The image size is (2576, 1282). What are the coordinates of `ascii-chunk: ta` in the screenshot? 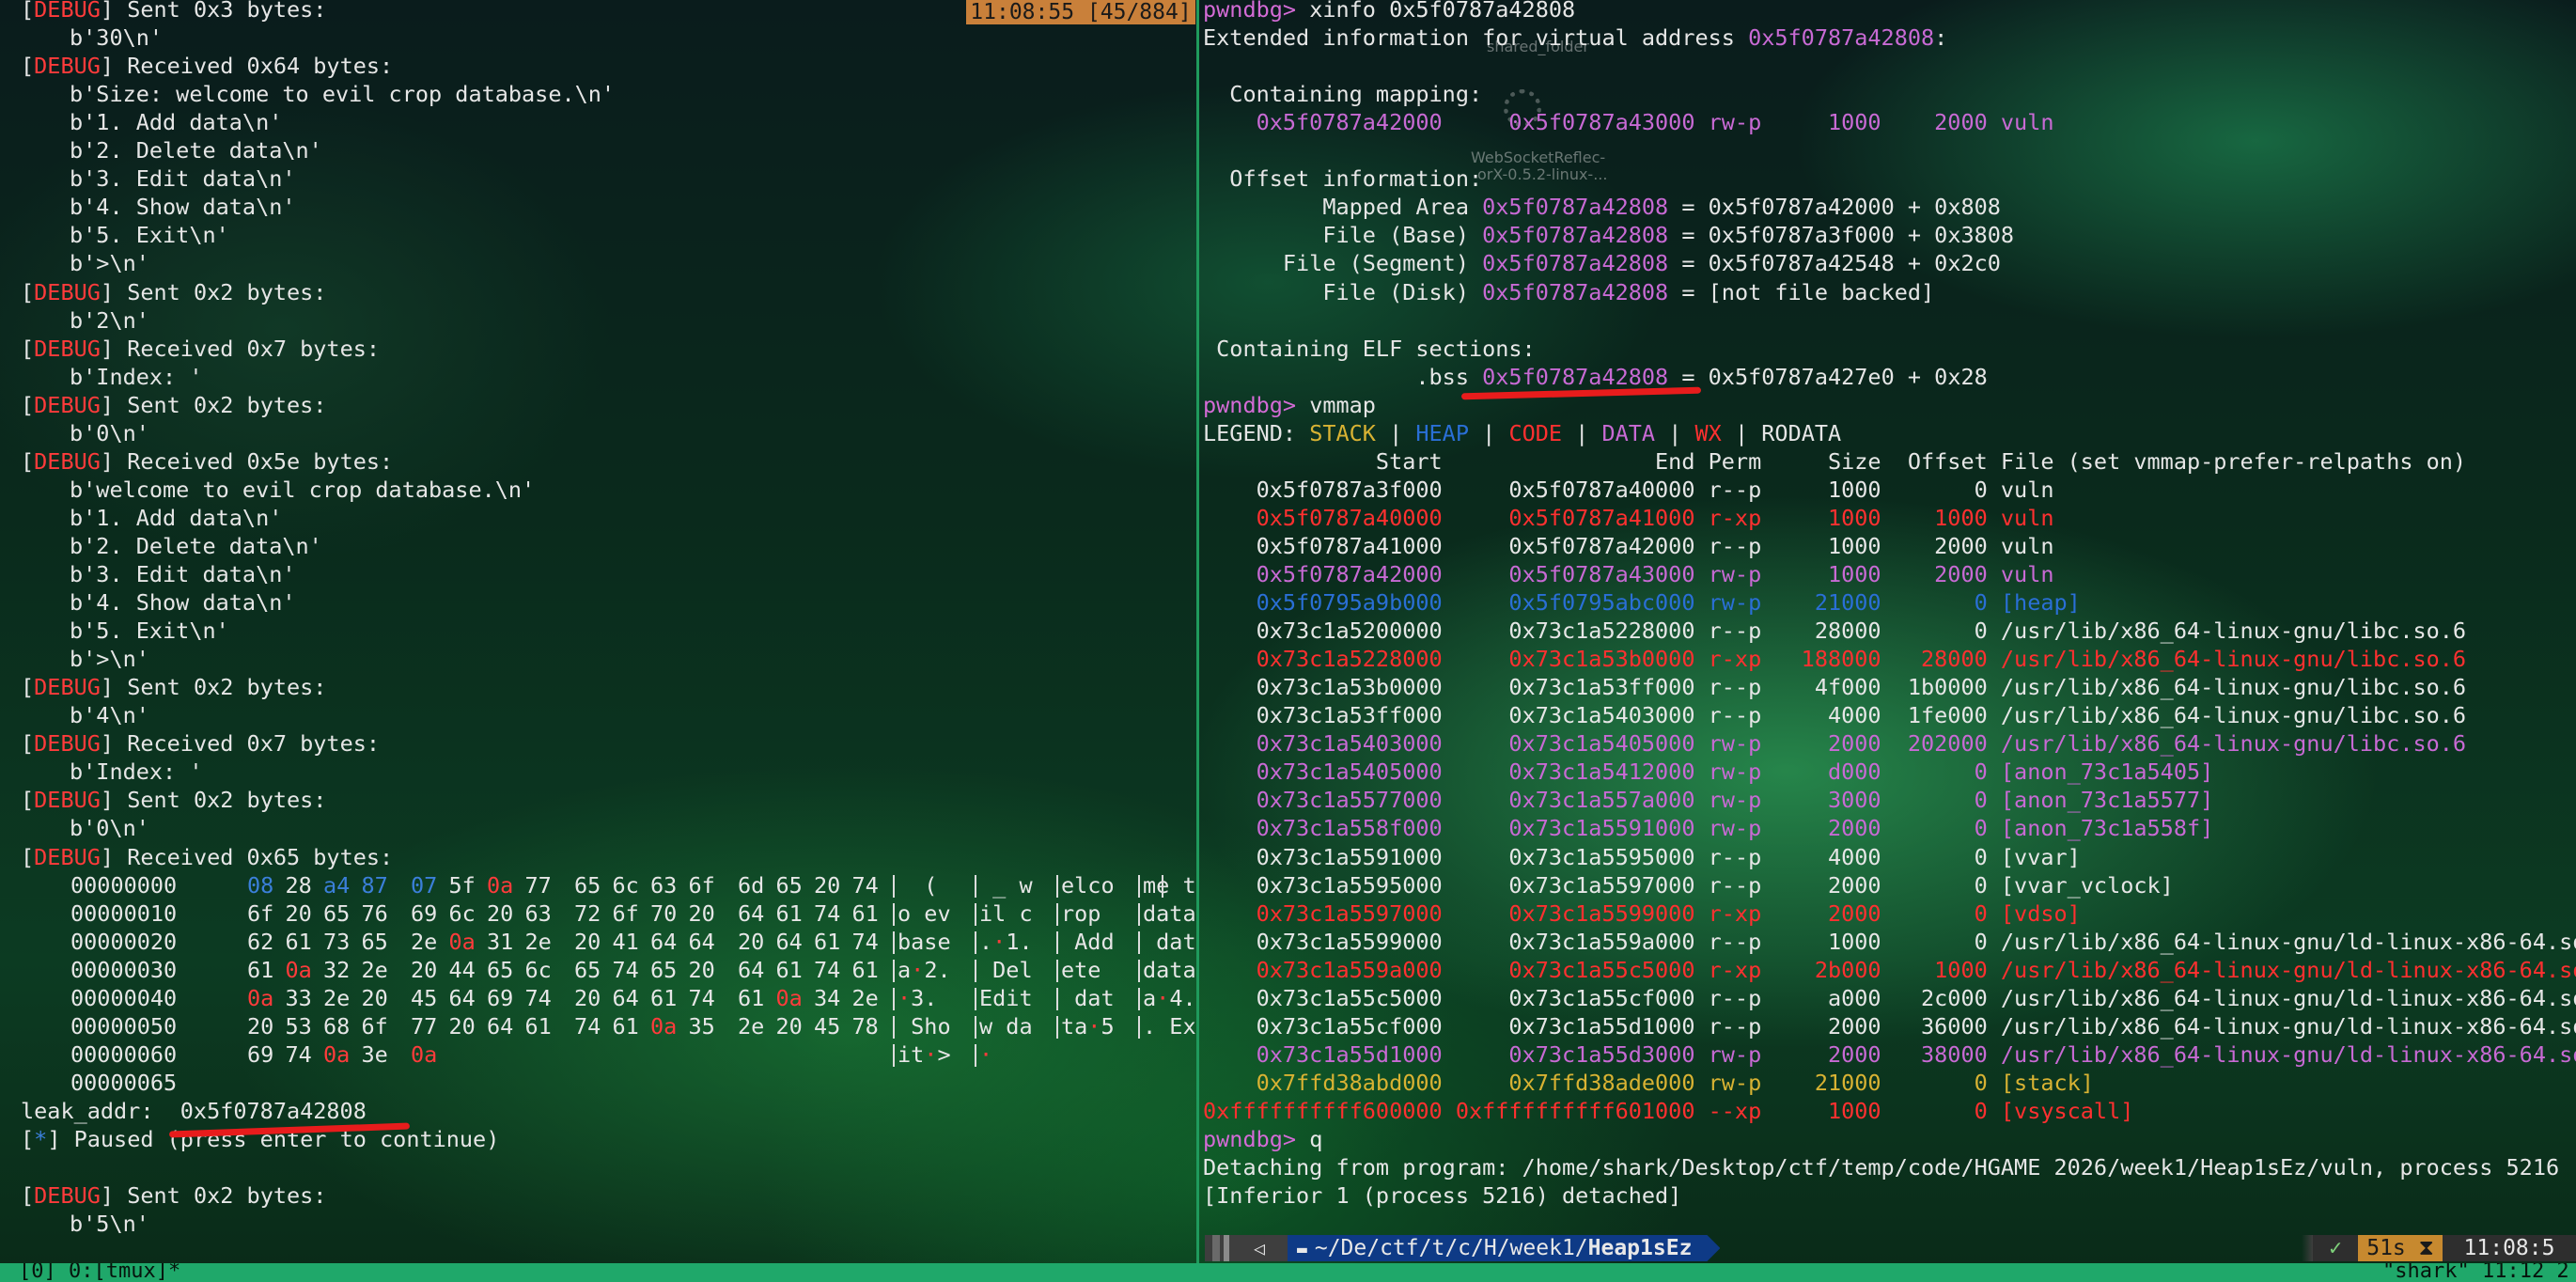 It's located at (1074, 1026).